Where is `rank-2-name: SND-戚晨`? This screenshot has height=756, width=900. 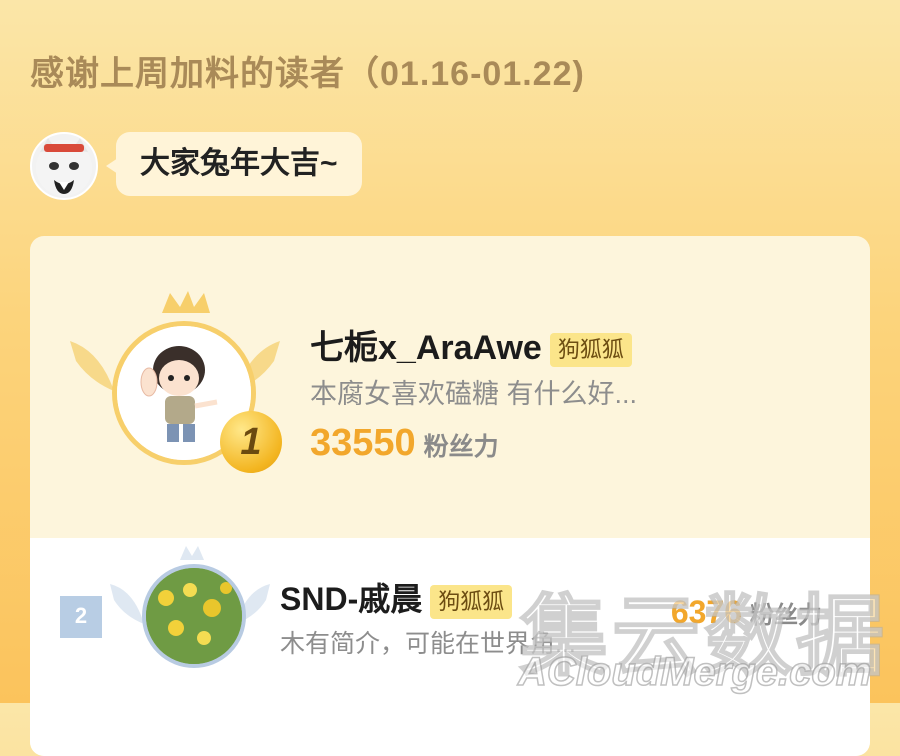
rank-2-name: SND-戚晨 is located at coordinates (351, 599).